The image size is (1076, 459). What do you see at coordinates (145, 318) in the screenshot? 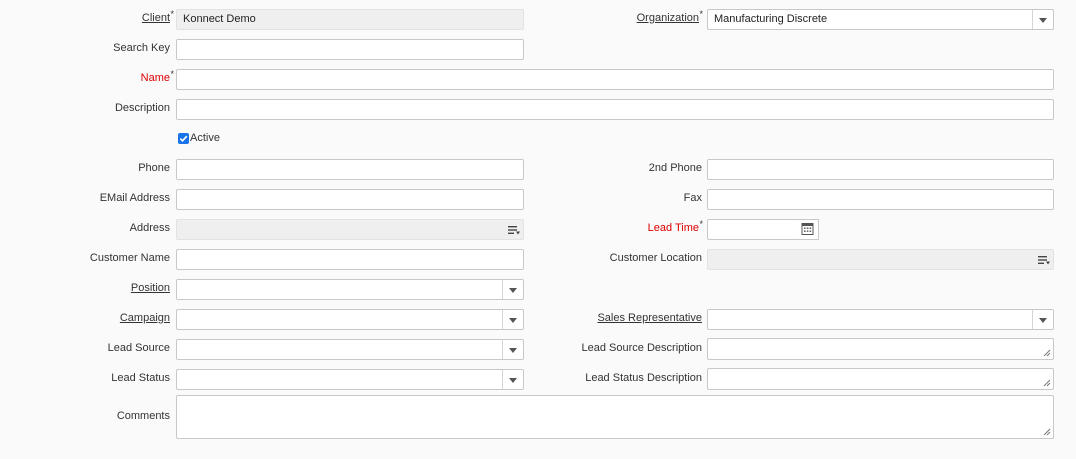
I see `campaign-label: Campaign` at bounding box center [145, 318].